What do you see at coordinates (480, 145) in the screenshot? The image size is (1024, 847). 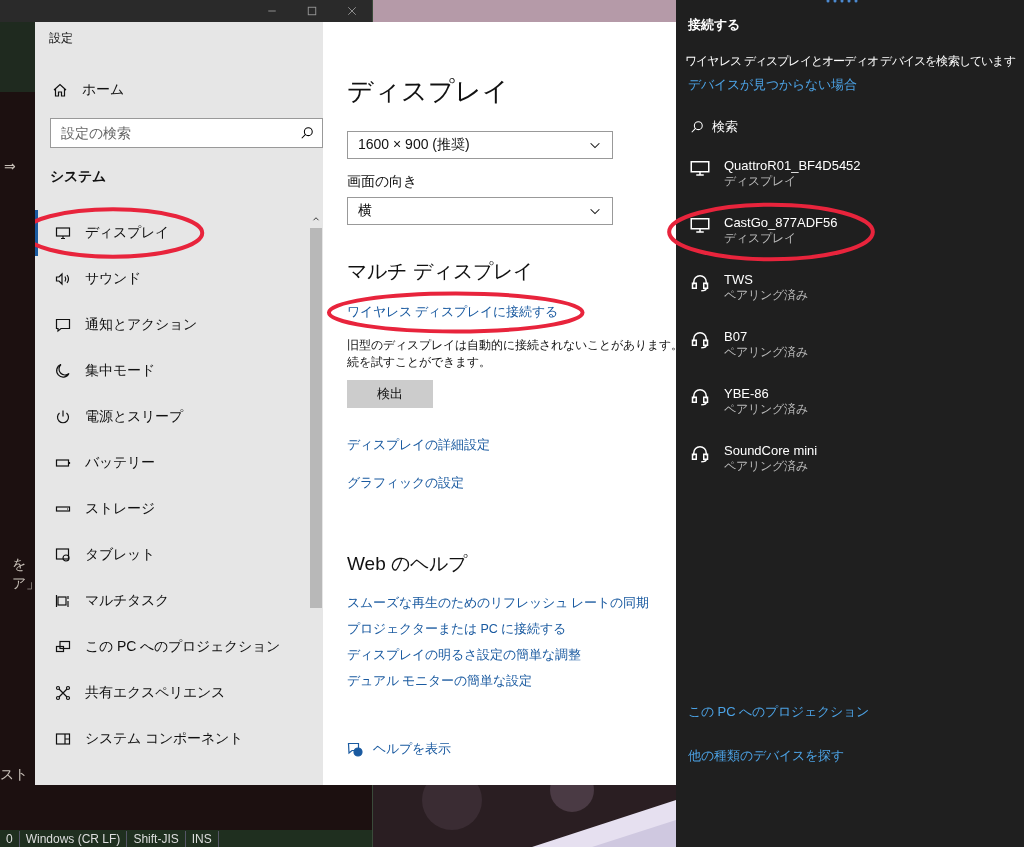 I see `resolution-dropdown: 1600 × 900 (推奨)` at bounding box center [480, 145].